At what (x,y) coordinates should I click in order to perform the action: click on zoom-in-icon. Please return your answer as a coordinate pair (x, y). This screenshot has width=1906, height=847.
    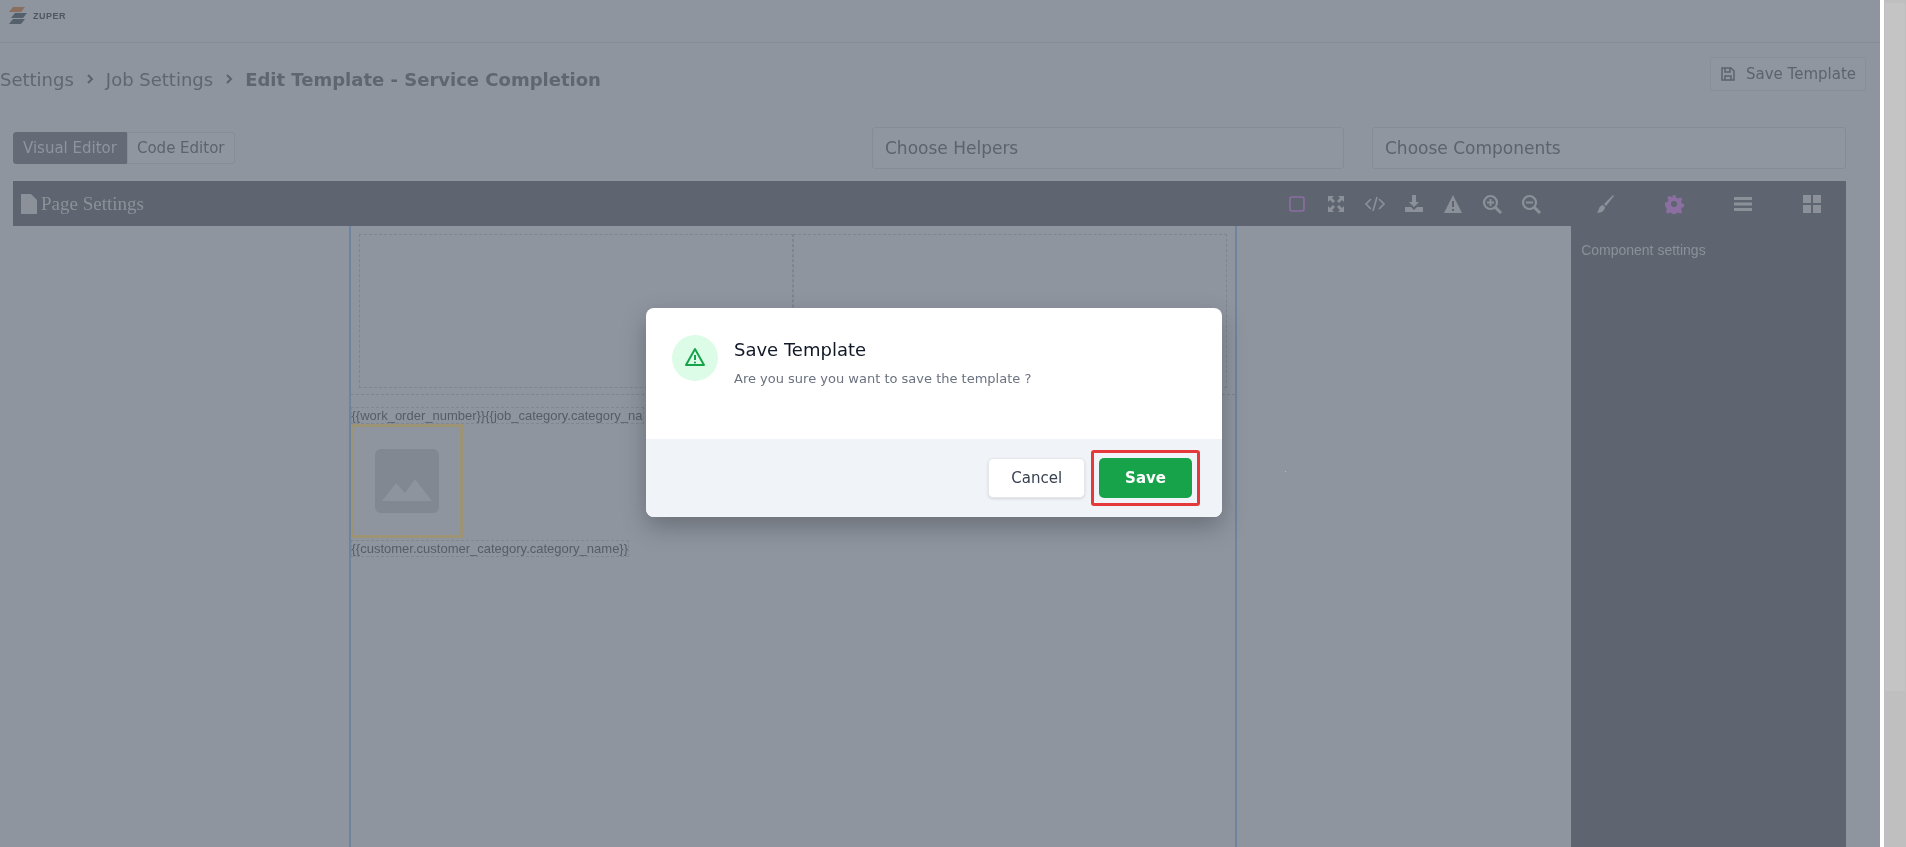
    Looking at the image, I should click on (1491, 203).